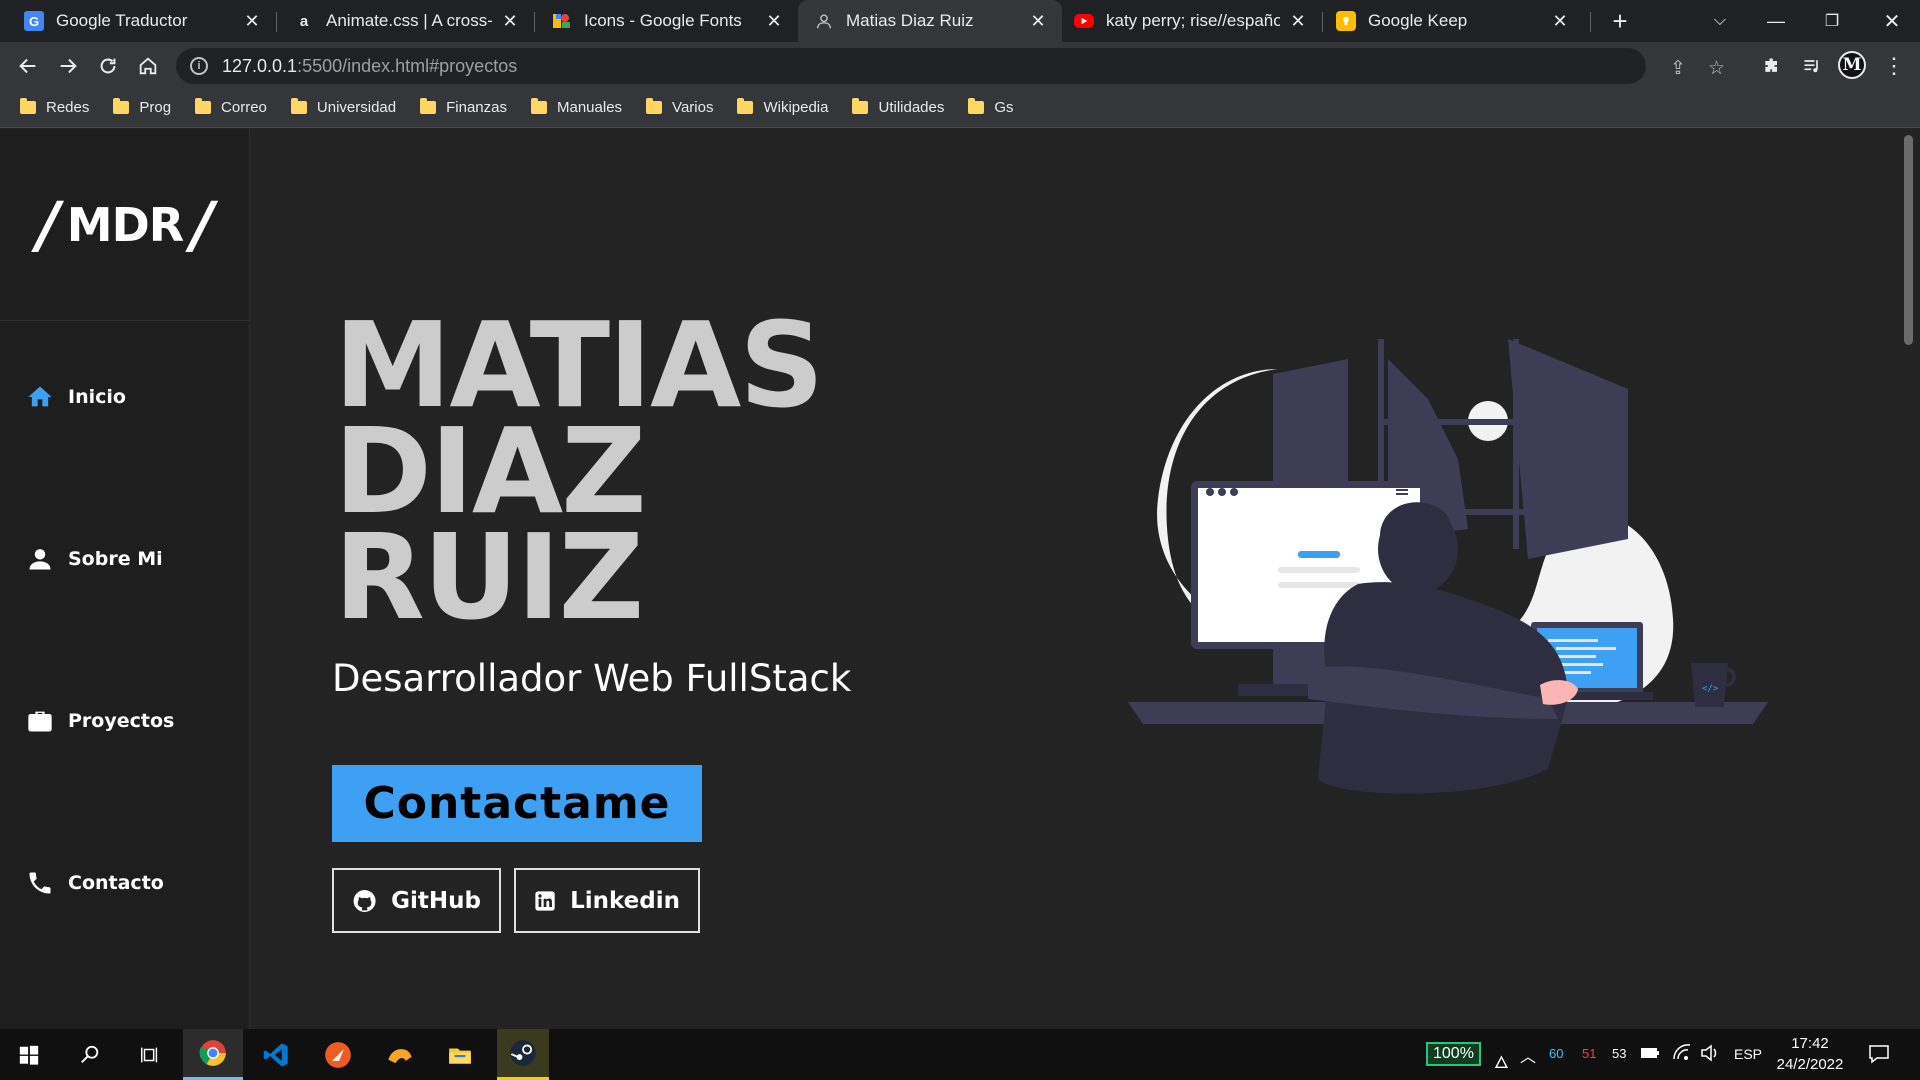 This screenshot has height=1080, width=1920. I want to click on briefcase-icon, so click(40, 721).